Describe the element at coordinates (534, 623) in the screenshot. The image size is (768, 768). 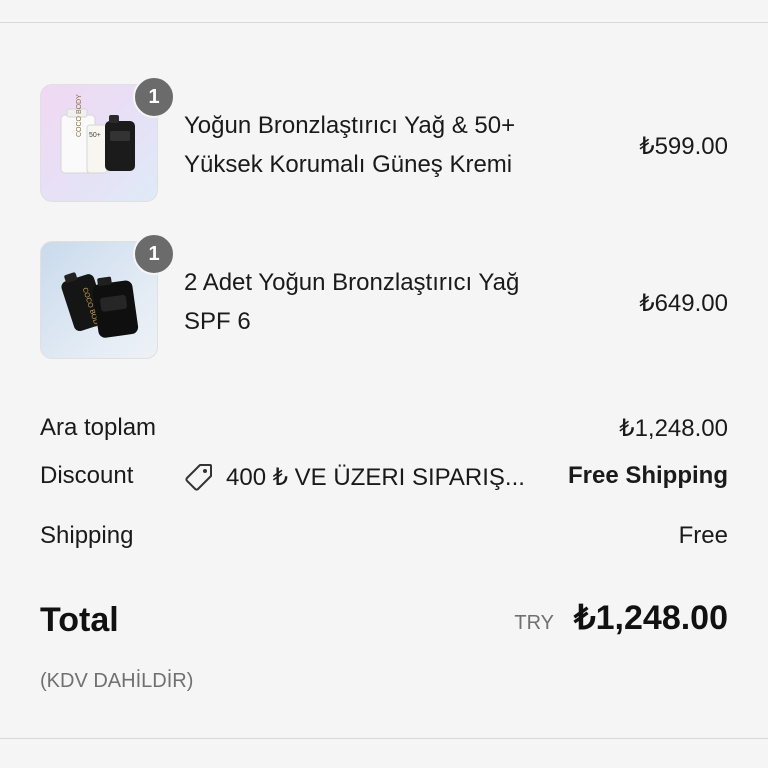
I see `currency-code: TRY` at that location.